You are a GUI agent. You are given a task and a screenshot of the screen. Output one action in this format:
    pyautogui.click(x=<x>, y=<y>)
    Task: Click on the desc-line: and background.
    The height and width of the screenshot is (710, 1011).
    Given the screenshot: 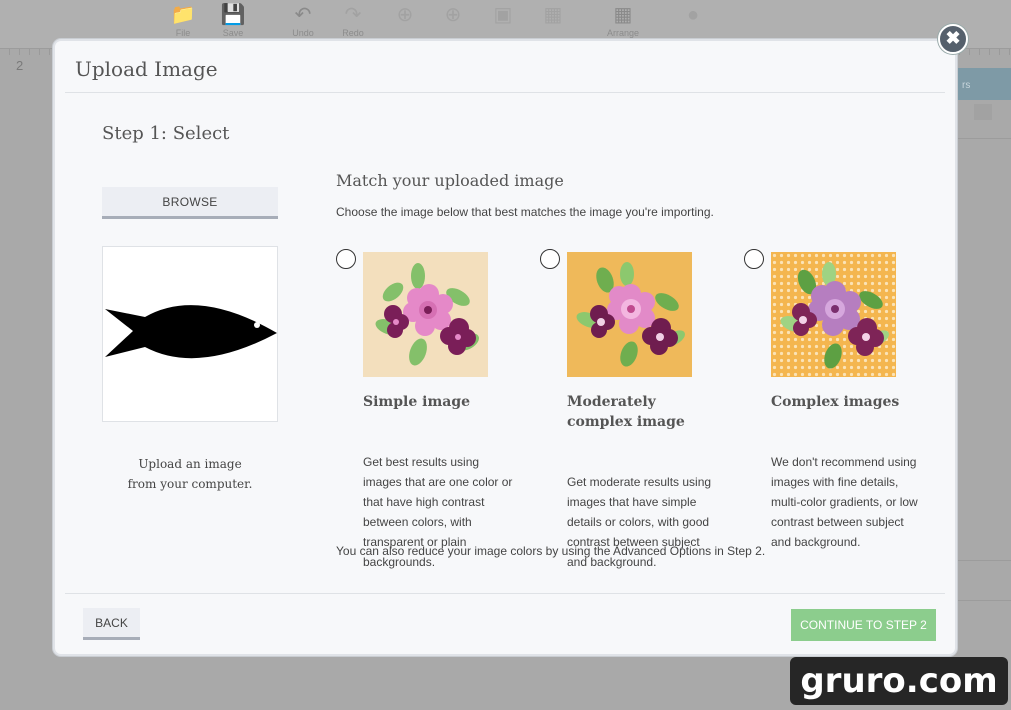 What is the action you would take?
    pyautogui.click(x=816, y=542)
    